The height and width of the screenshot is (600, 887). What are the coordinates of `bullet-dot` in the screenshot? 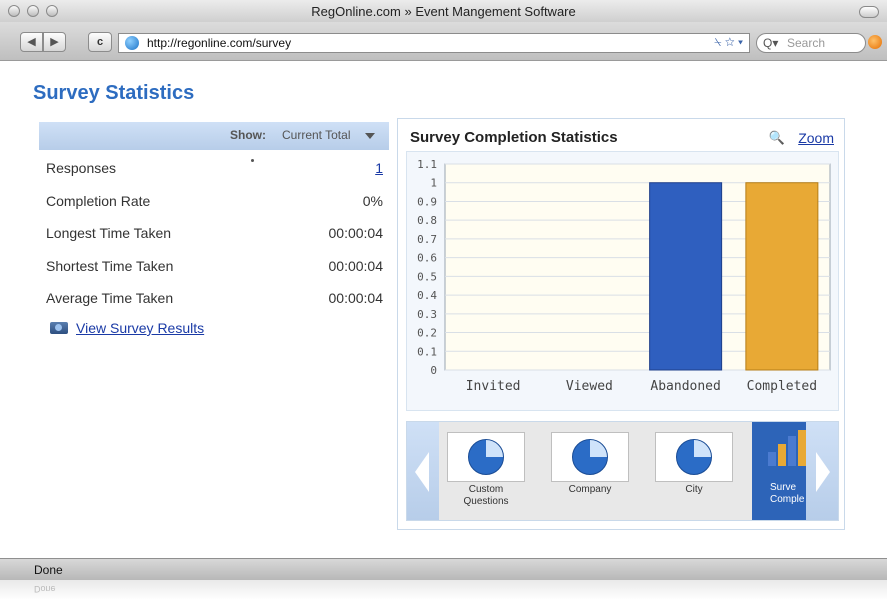 It's located at (252, 160).